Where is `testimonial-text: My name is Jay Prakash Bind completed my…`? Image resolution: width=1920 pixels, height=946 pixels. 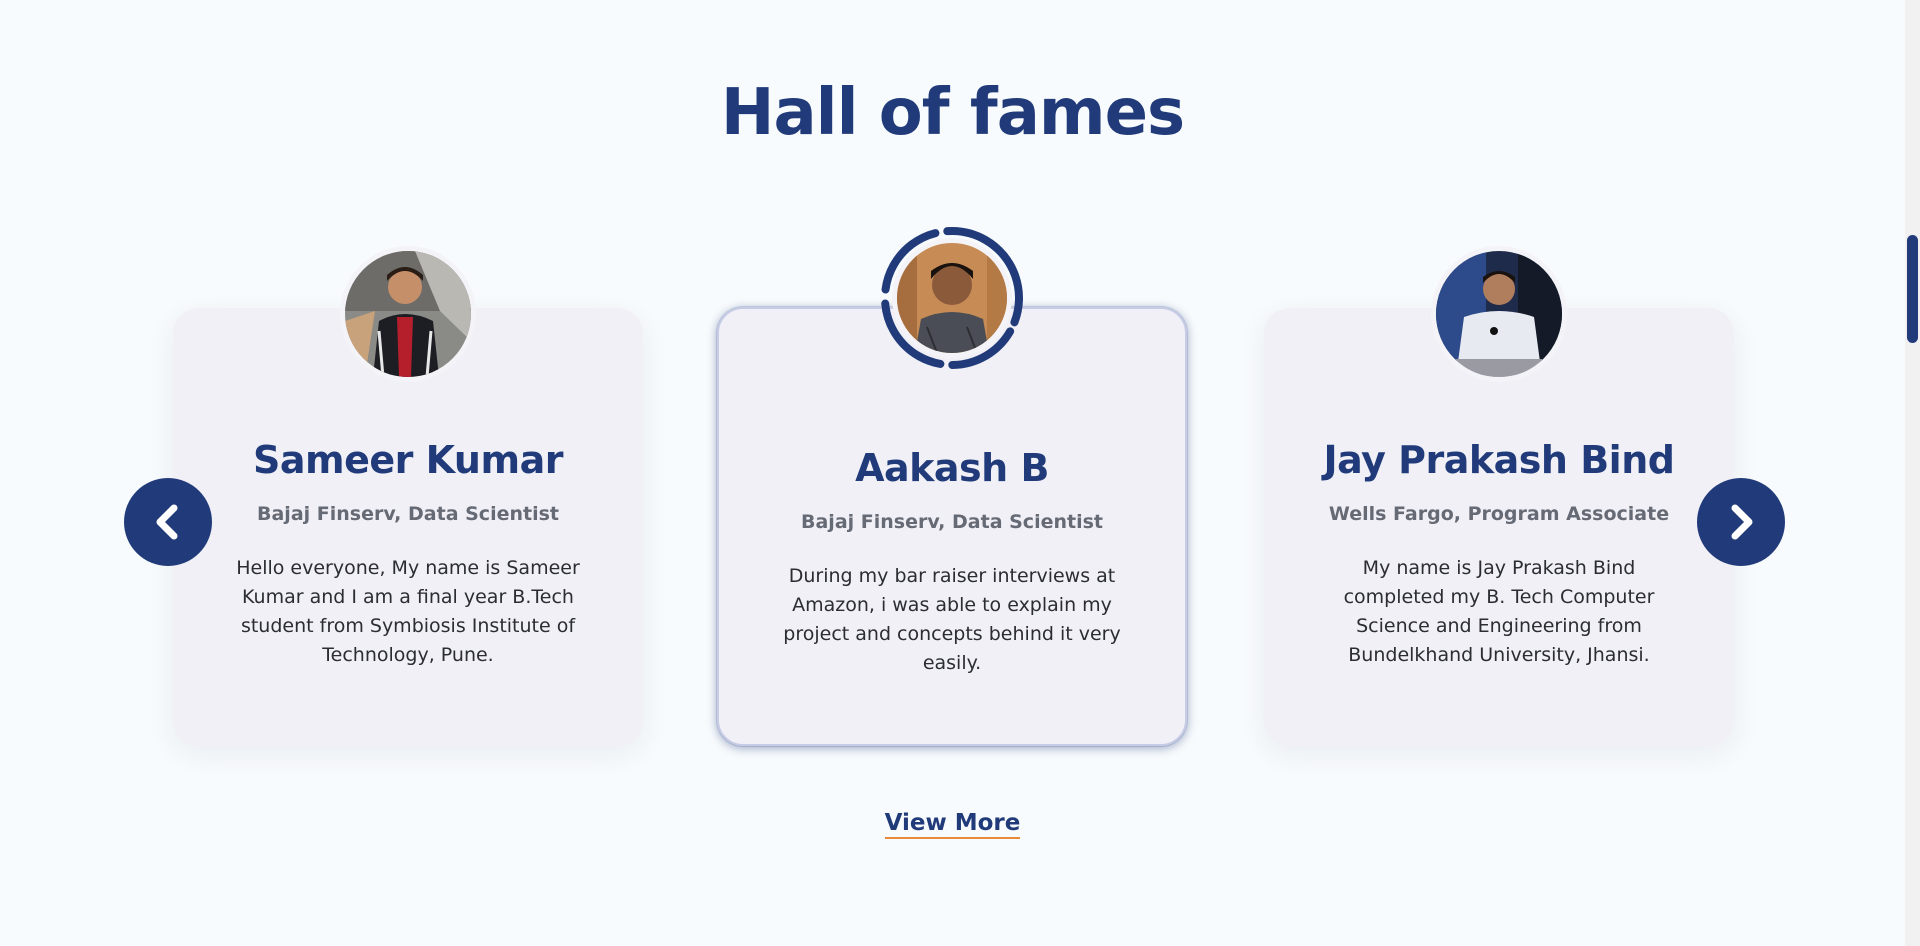
testimonial-text: My name is Jay Prakash Bind completed my… is located at coordinates (1499, 611).